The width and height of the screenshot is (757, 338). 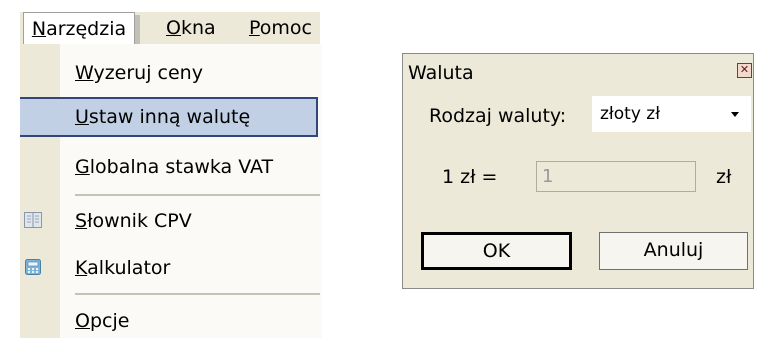 I want to click on menu-narzedzia: Narzędzia, so click(x=79, y=28).